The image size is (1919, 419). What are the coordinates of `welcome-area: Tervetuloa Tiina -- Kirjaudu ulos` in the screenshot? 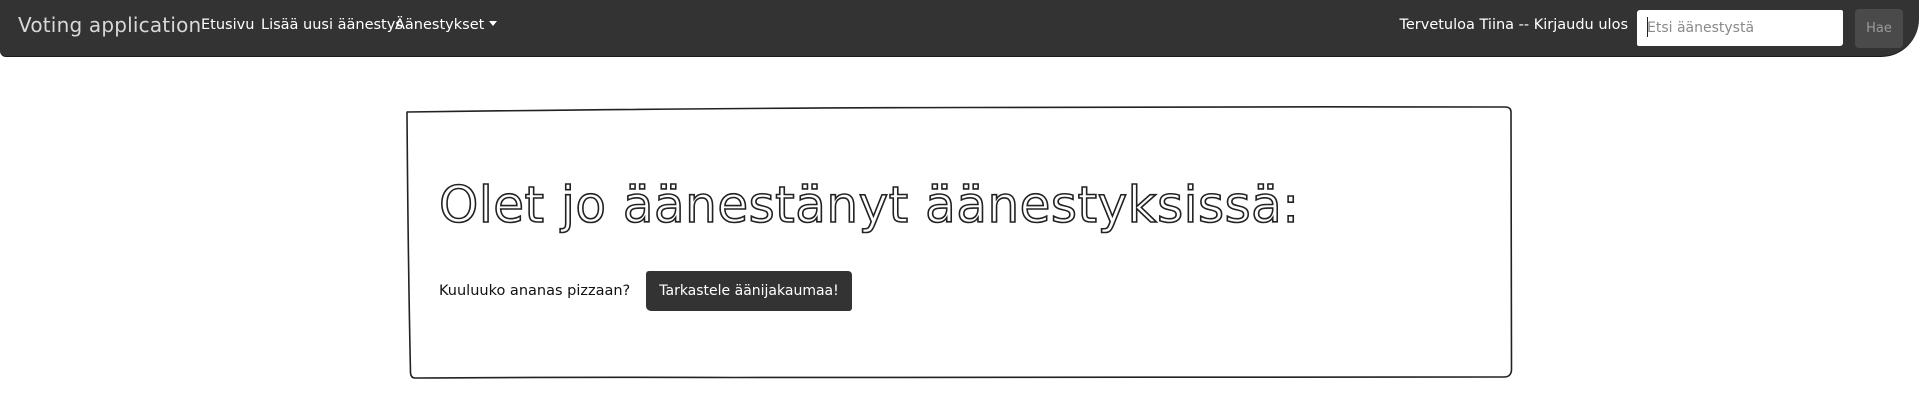 It's located at (1513, 25).